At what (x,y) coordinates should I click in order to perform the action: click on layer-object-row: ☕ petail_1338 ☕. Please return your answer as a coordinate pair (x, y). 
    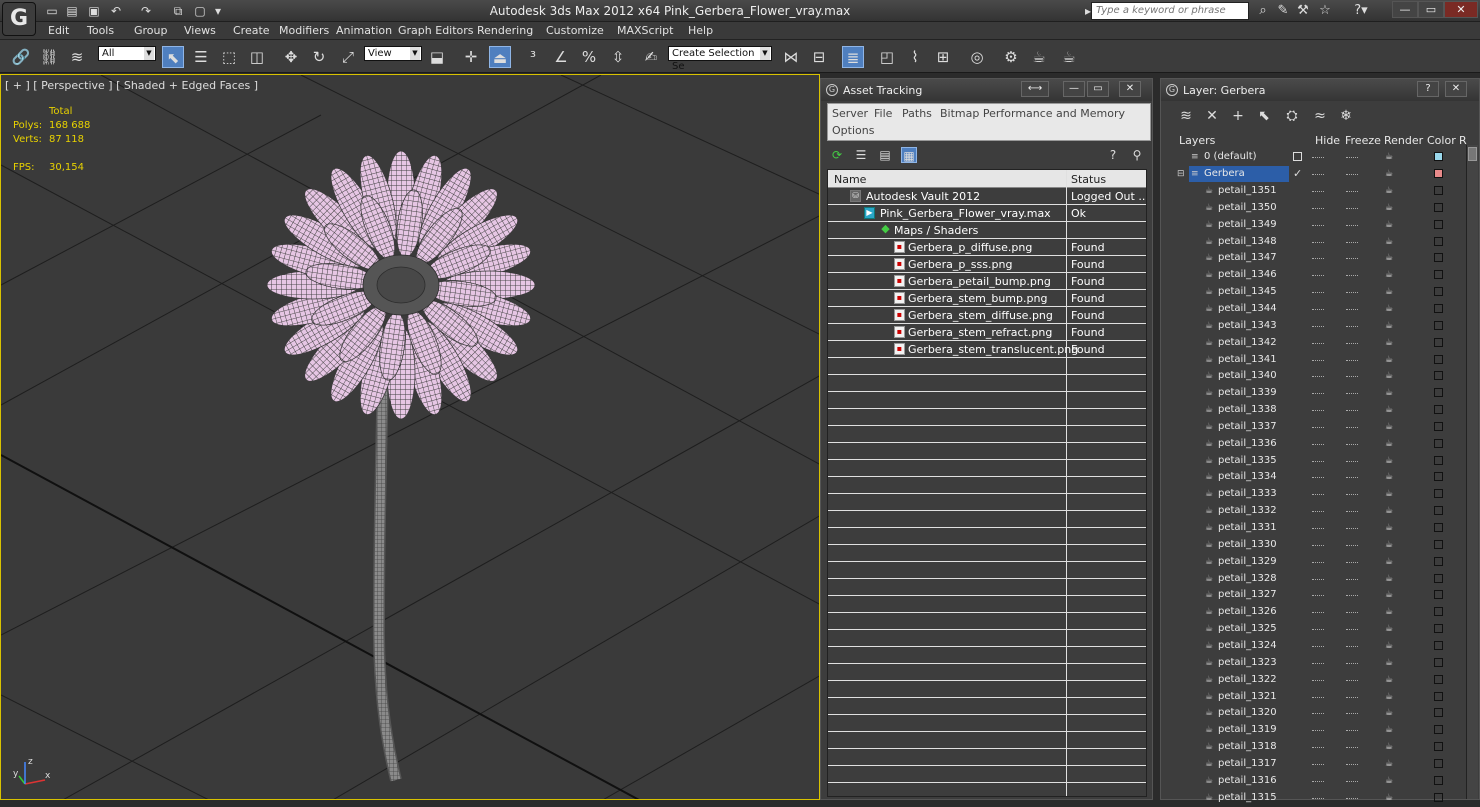
    Looking at the image, I should click on (1321, 410).